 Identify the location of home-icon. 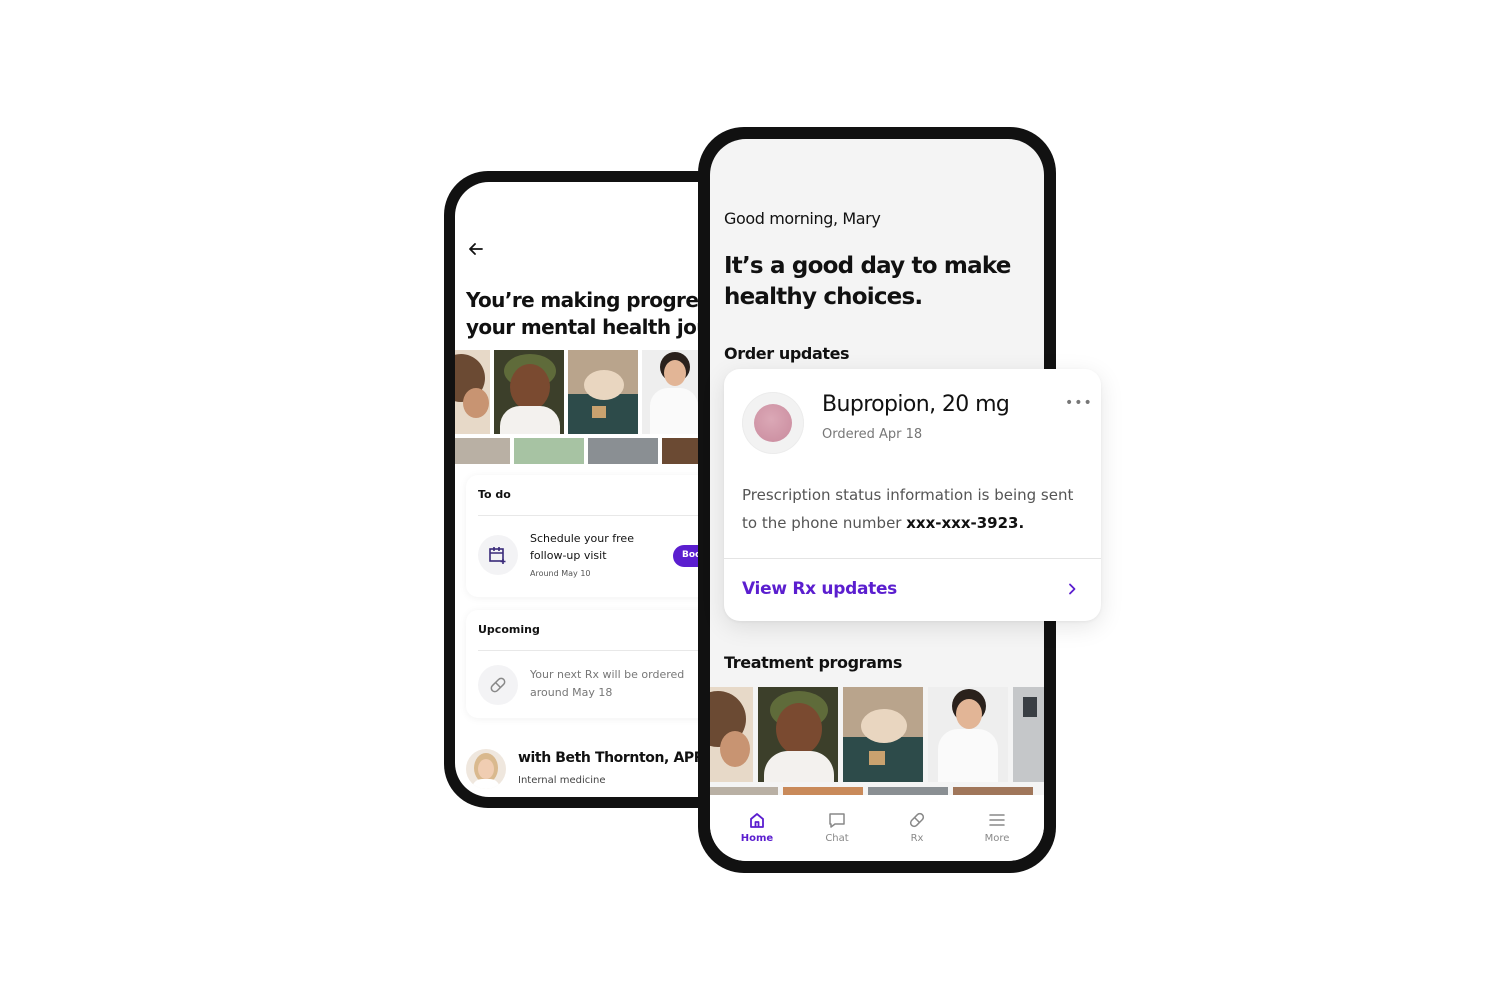
(757, 820).